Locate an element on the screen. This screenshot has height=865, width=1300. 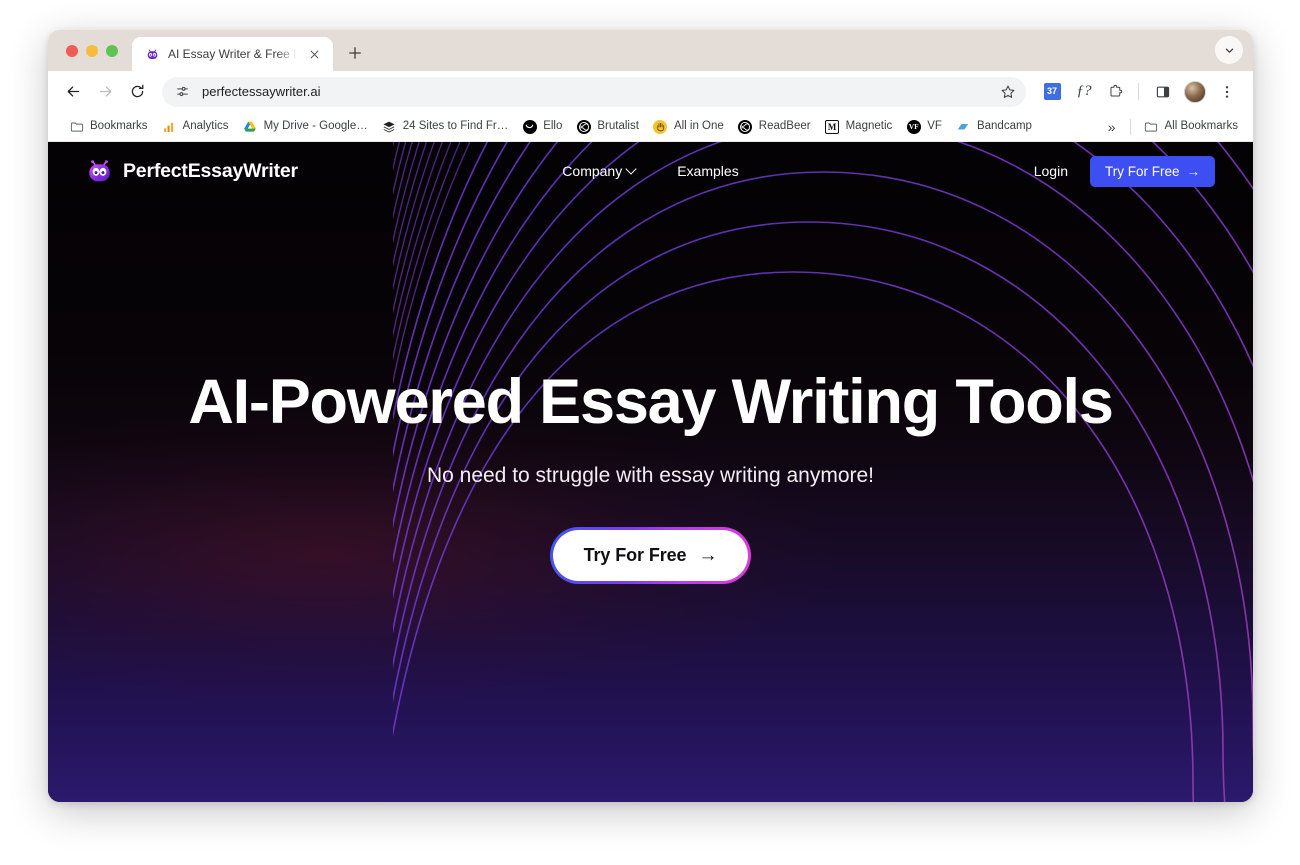
bars-icon is located at coordinates (169, 126).